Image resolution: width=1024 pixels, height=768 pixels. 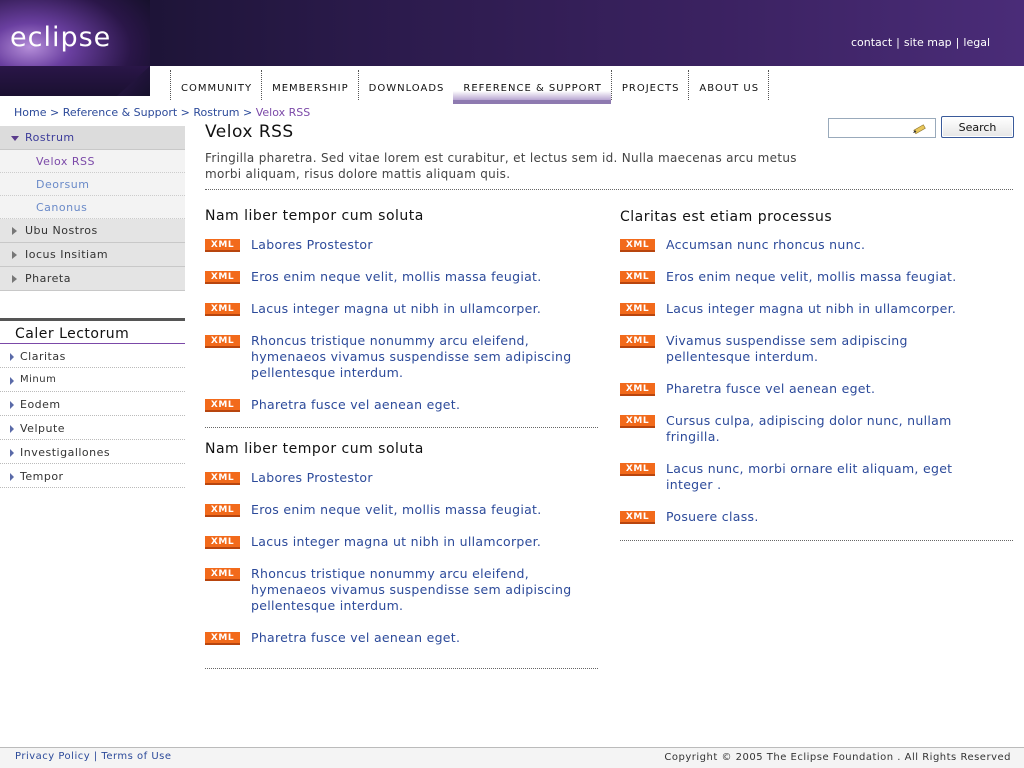 What do you see at coordinates (92, 331) in the screenshot?
I see `reader-title: Caler Lectorum` at bounding box center [92, 331].